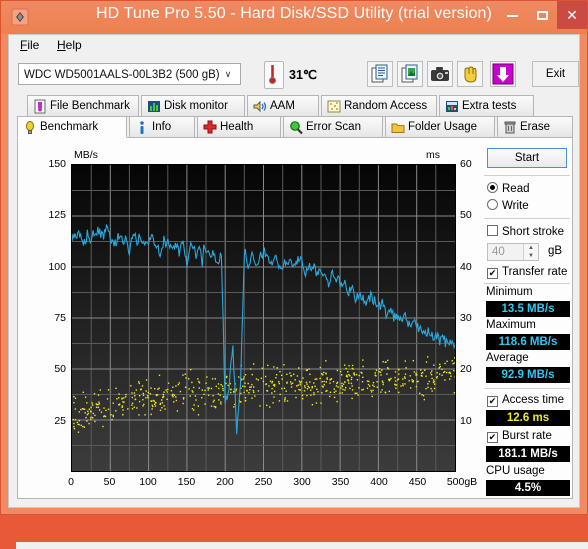  Describe the element at coordinates (533, 400) in the screenshot. I see `access-time-label: Access time` at that location.